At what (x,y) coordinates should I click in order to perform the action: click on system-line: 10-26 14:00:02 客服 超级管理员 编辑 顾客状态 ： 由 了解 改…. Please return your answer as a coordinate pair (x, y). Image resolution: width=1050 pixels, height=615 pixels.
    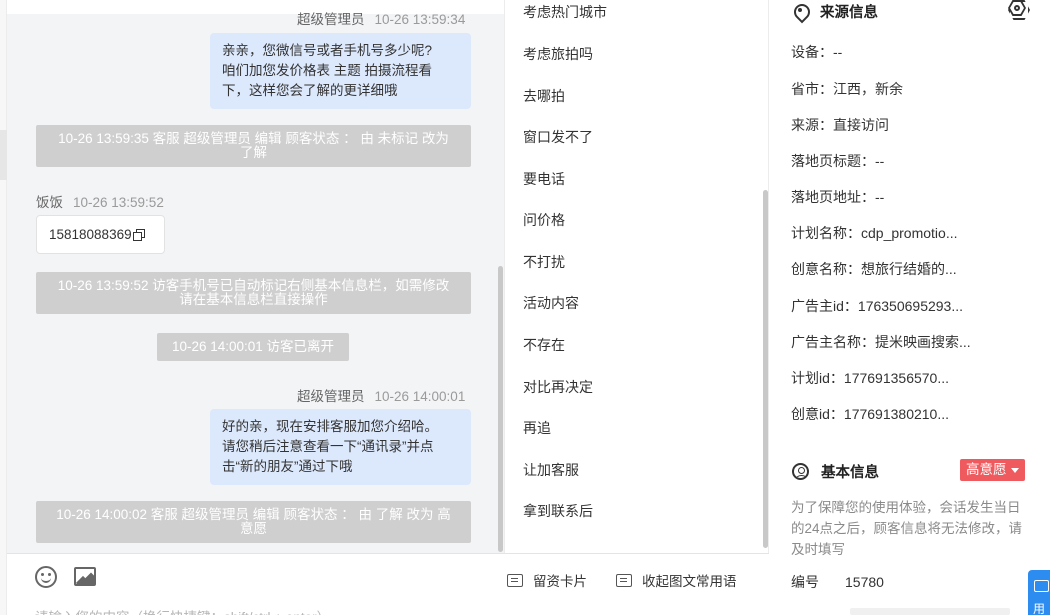
    Looking at the image, I should click on (253, 514).